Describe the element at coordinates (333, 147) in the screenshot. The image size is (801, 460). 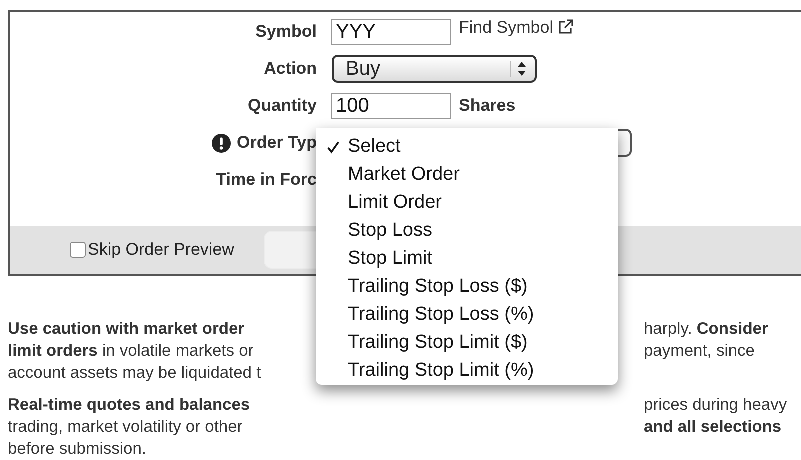
I see `checkmark-icon` at that location.